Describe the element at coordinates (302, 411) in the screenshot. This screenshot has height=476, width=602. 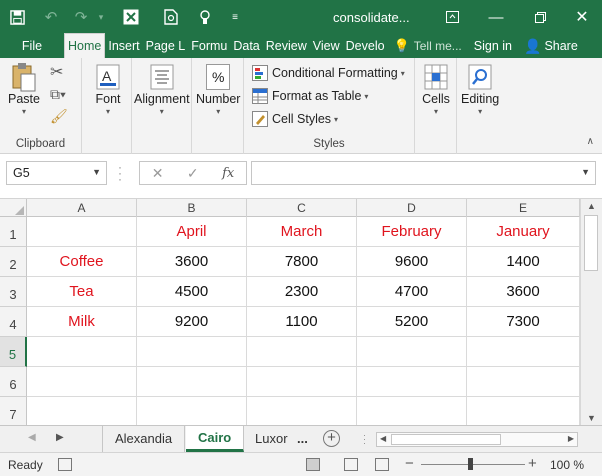
I see `cell-c7` at that location.